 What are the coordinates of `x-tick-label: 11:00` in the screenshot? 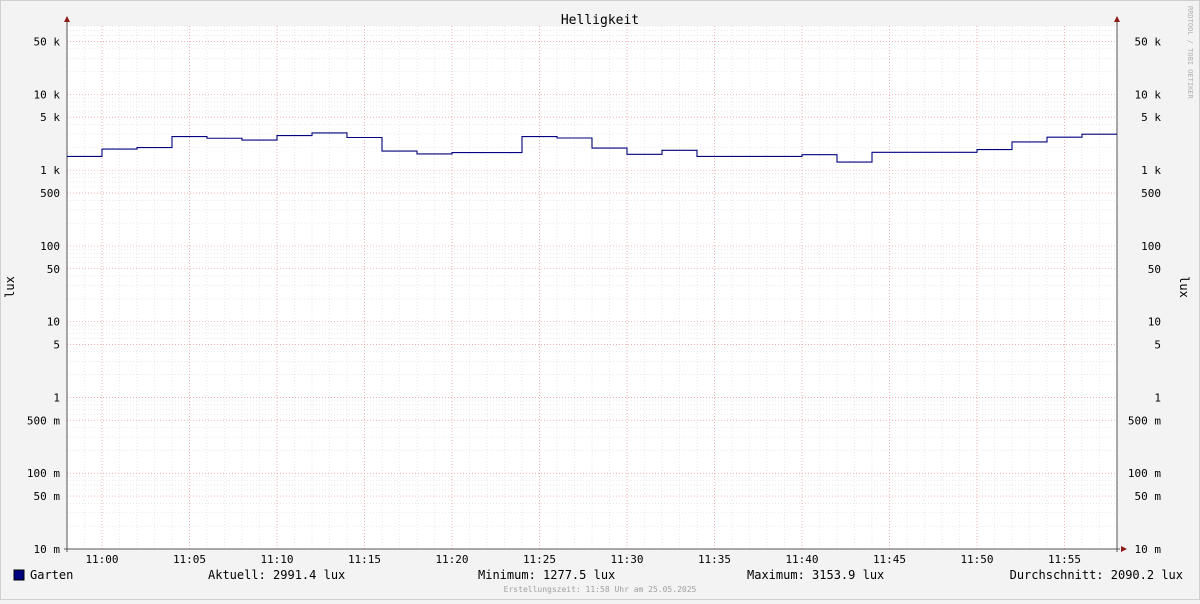 It's located at (101, 559).